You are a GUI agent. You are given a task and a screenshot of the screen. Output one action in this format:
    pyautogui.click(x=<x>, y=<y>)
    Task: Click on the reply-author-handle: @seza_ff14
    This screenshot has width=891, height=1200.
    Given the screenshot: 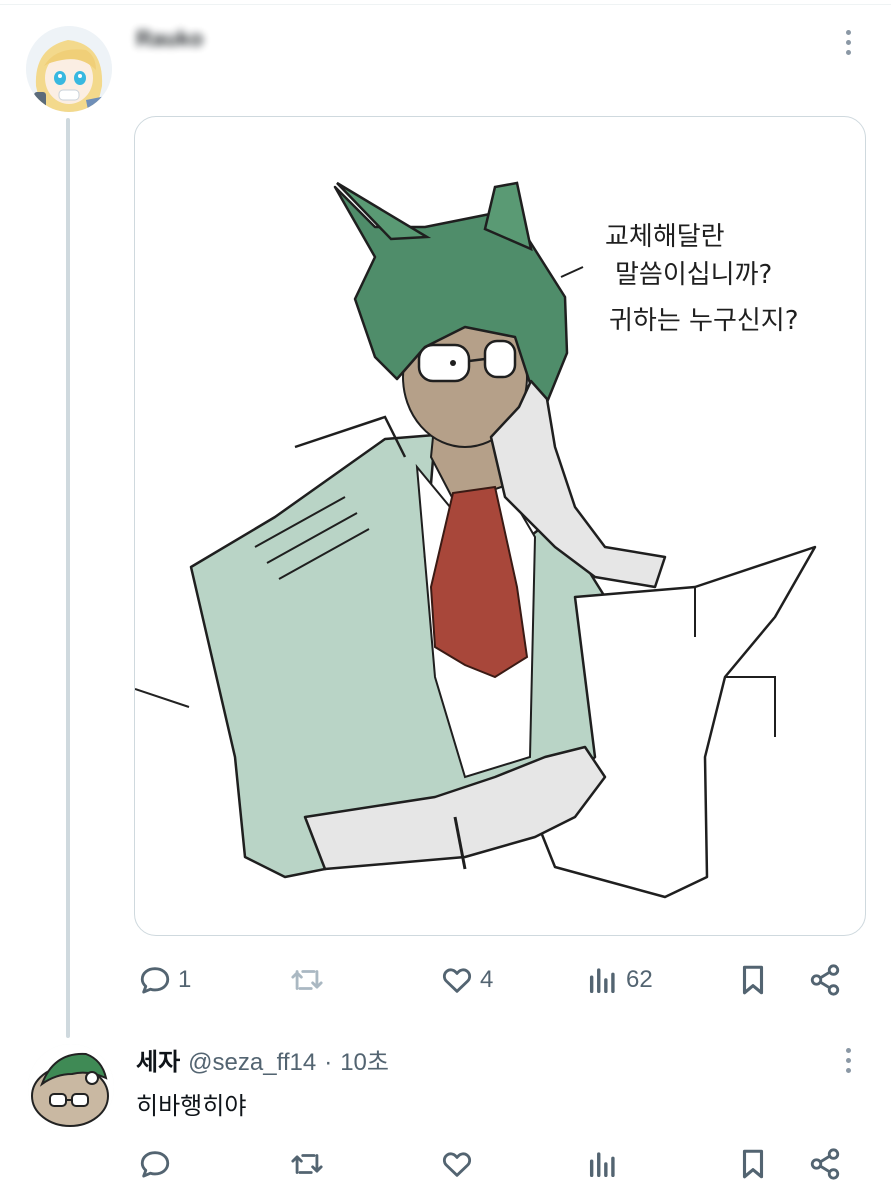 What is the action you would take?
    pyautogui.click(x=252, y=1063)
    